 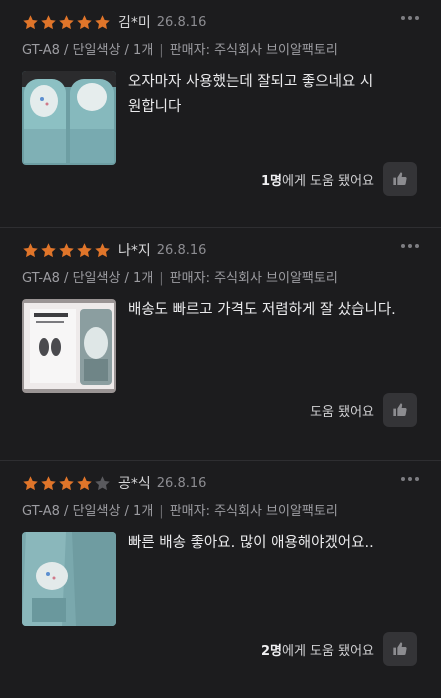 I want to click on reviewer-name: 공*식, so click(x=134, y=484).